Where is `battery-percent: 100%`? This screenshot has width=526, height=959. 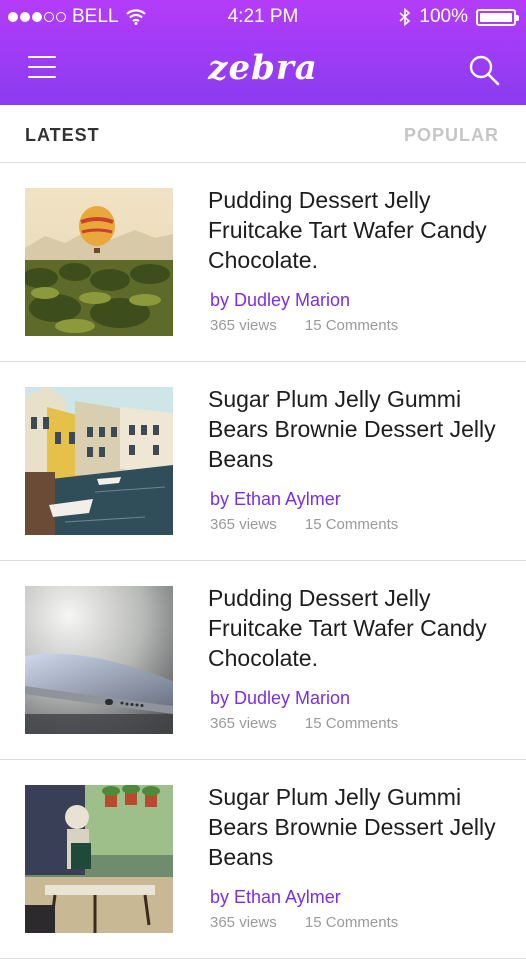
battery-percent: 100% is located at coordinates (443, 16).